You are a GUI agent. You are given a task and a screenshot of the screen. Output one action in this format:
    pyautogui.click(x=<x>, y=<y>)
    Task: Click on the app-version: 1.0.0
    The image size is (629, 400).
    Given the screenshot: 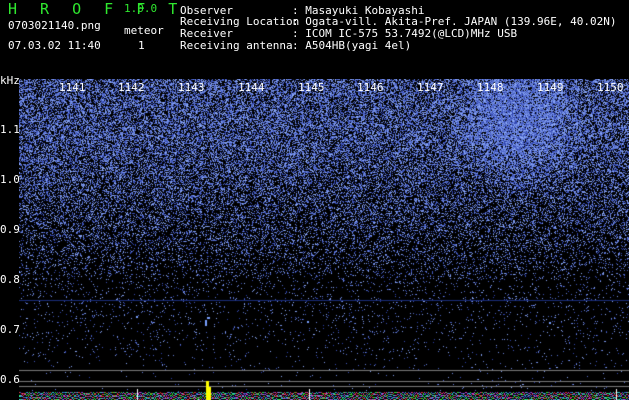 What is the action you would take?
    pyautogui.click(x=141, y=8)
    